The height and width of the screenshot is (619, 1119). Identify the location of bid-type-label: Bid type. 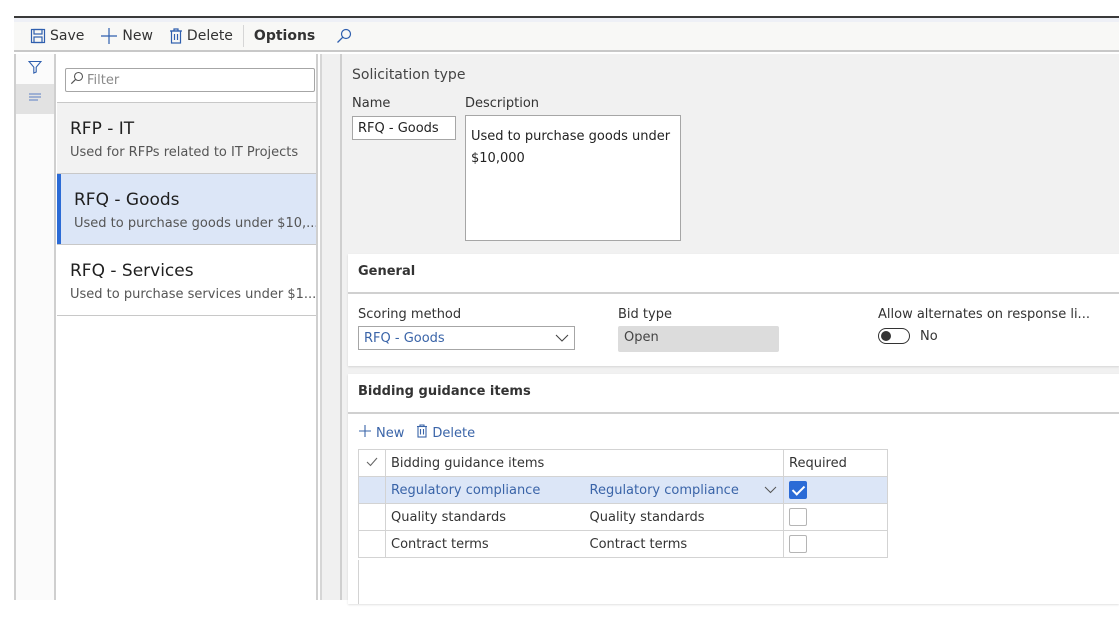
(645, 314).